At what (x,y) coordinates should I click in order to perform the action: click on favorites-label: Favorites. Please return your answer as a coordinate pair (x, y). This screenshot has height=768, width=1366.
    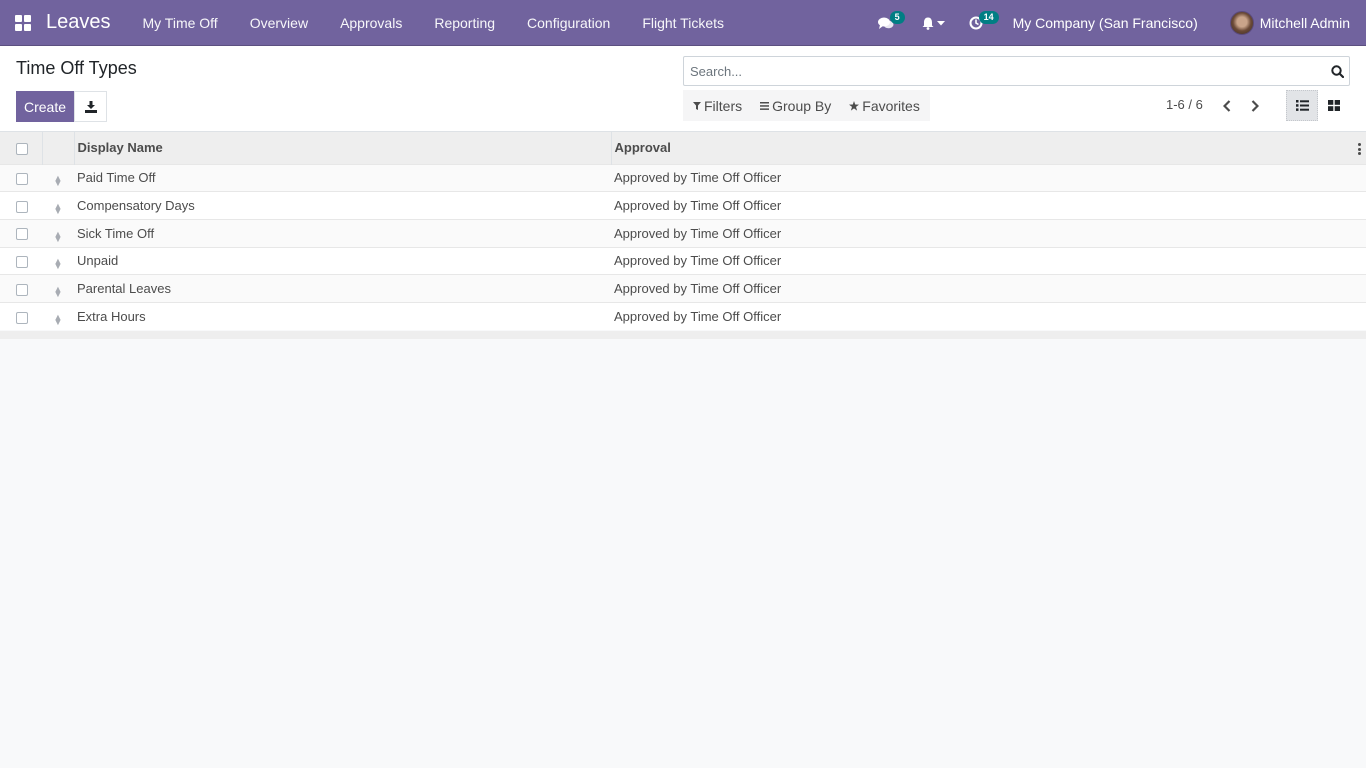
    Looking at the image, I should click on (891, 105).